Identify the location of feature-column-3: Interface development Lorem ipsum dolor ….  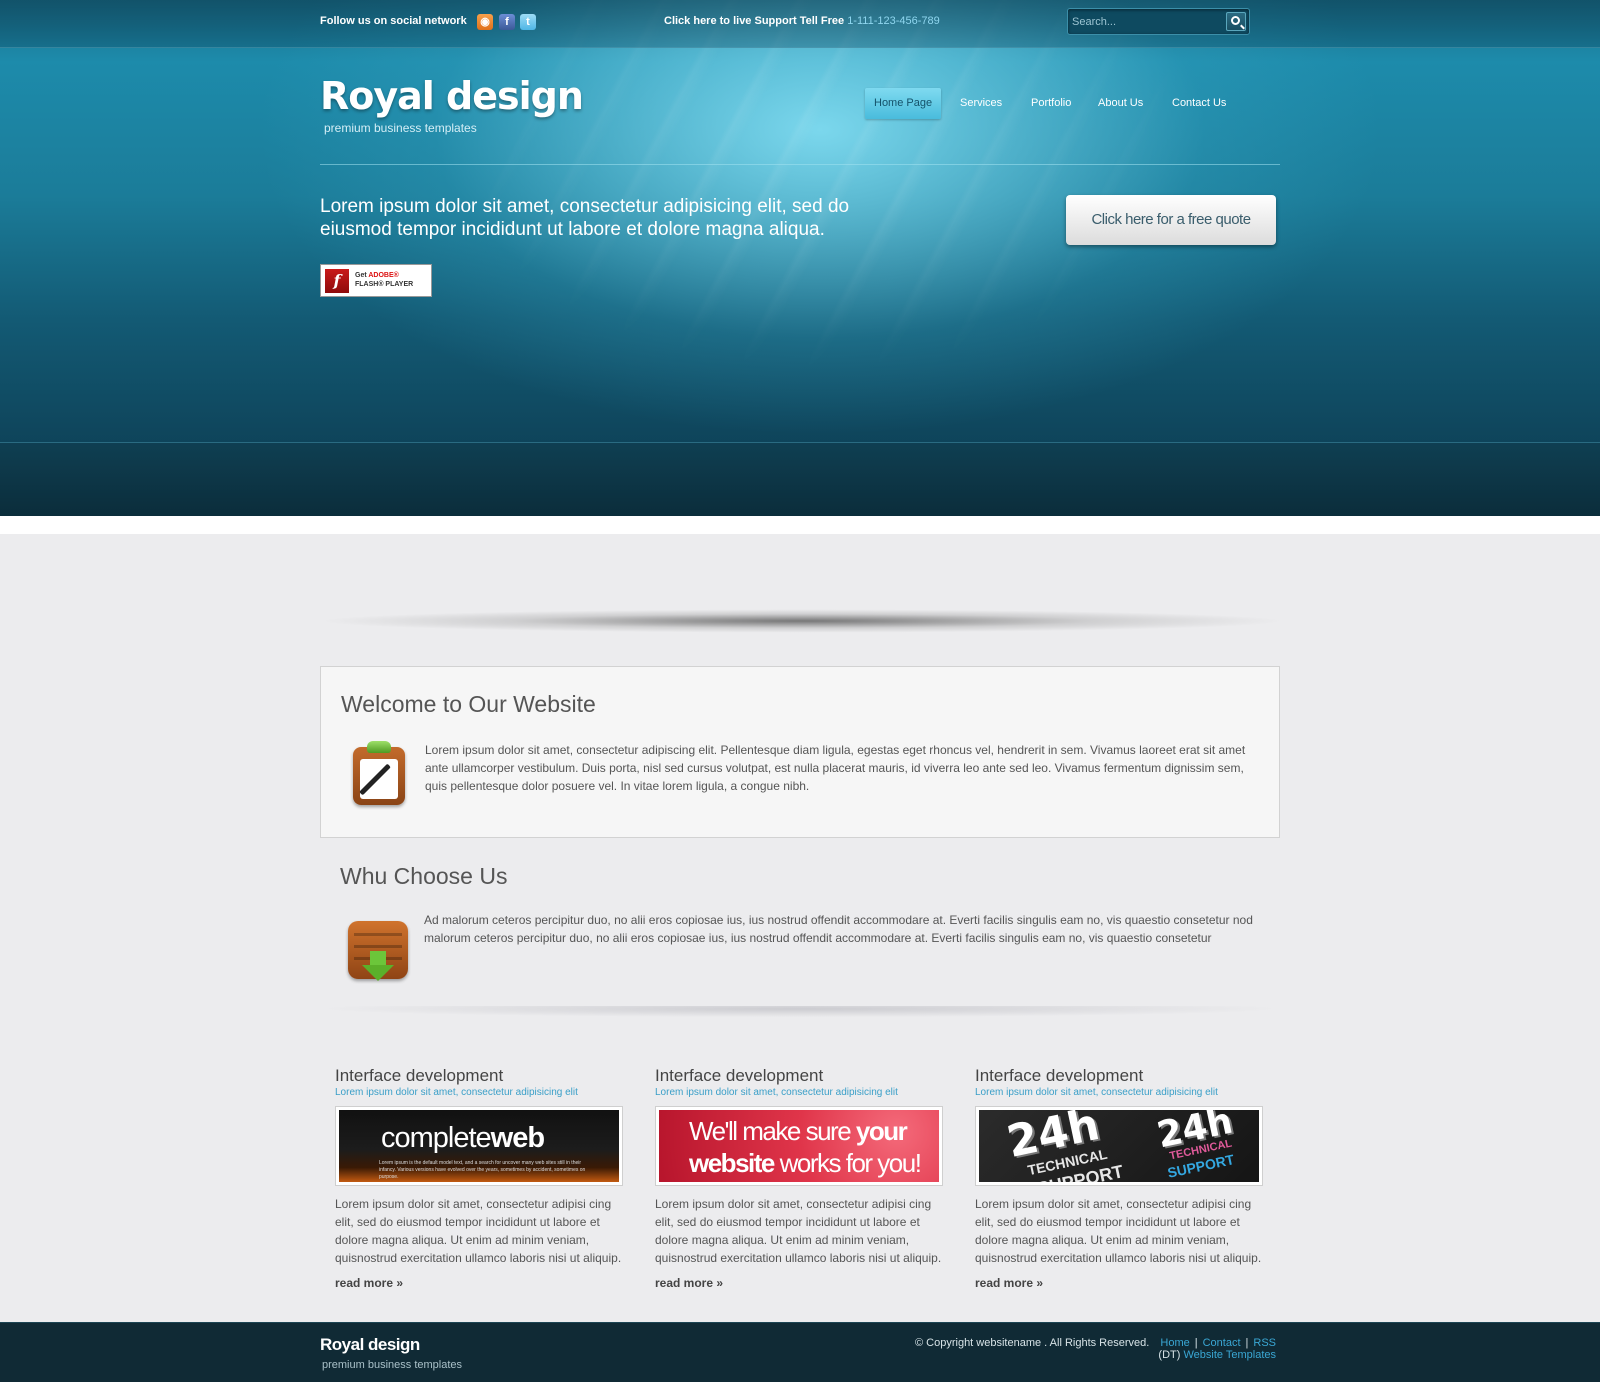
(1120, 1178).